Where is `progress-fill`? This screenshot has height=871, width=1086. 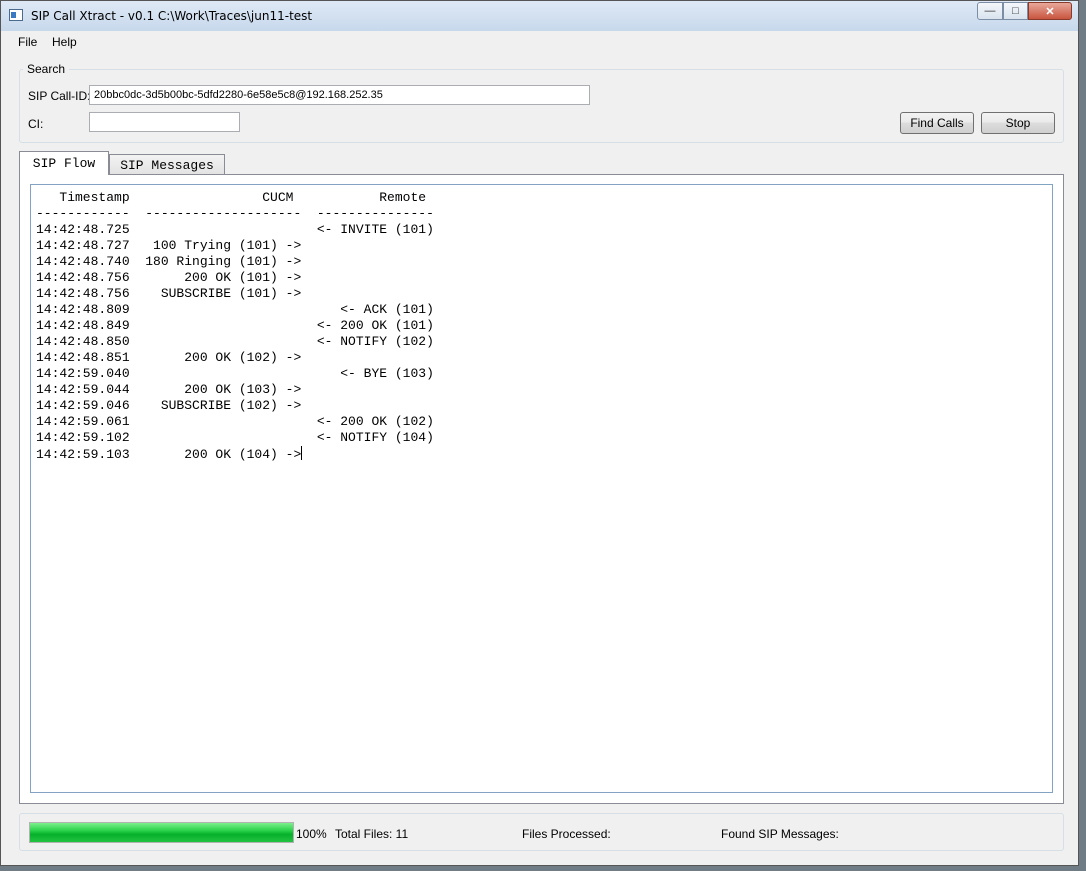 progress-fill is located at coordinates (161, 832).